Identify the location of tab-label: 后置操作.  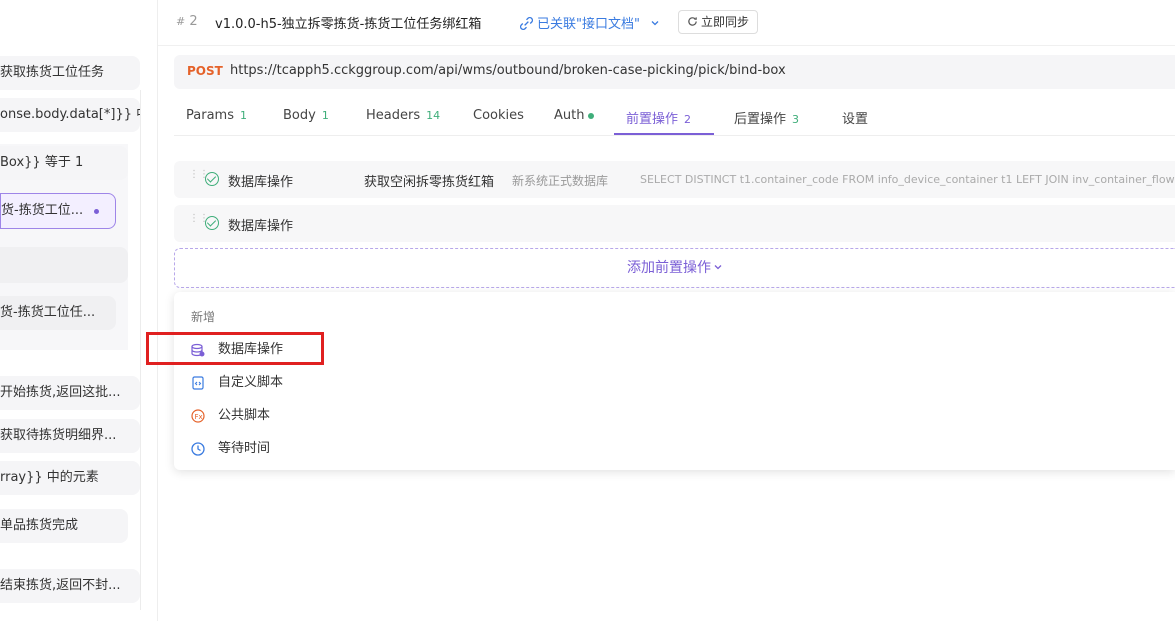
(760, 119).